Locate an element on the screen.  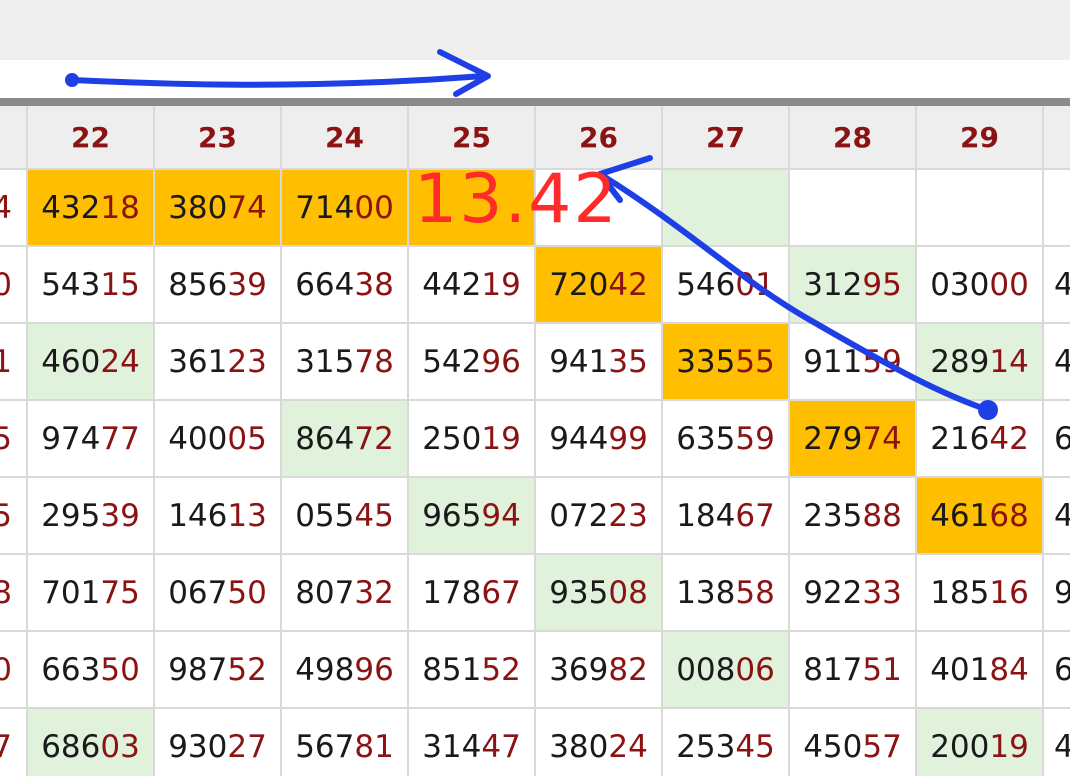
number-prefix: 380 is located at coordinates (198, 207).